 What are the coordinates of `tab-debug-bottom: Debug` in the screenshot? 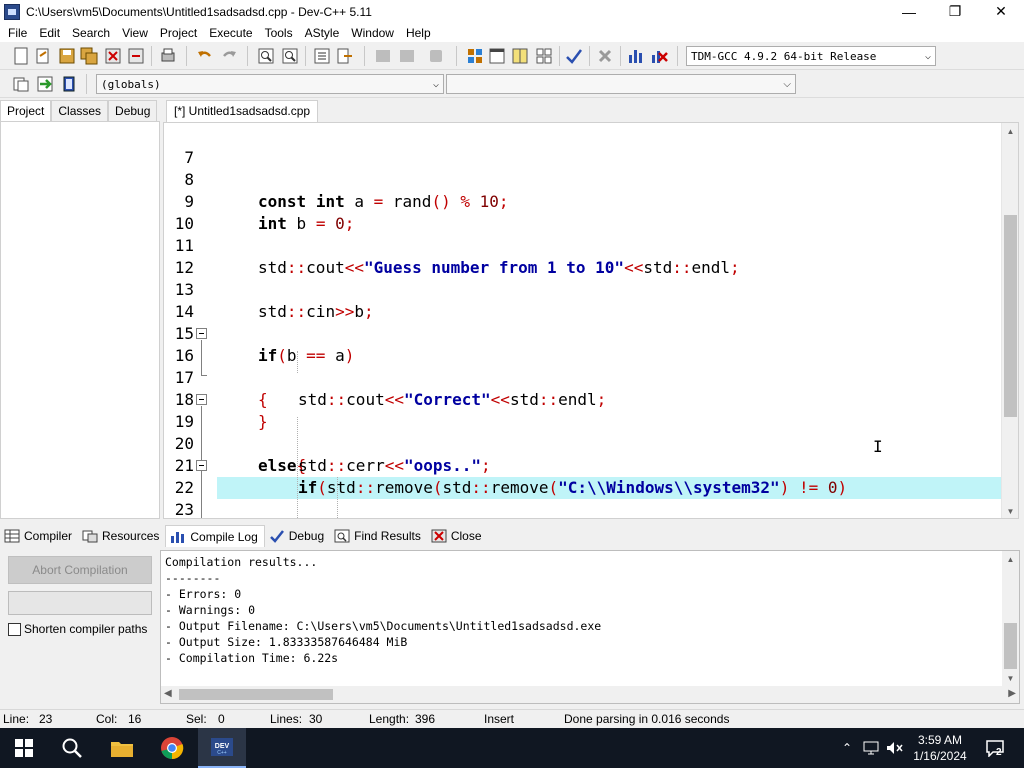 It's located at (297, 536).